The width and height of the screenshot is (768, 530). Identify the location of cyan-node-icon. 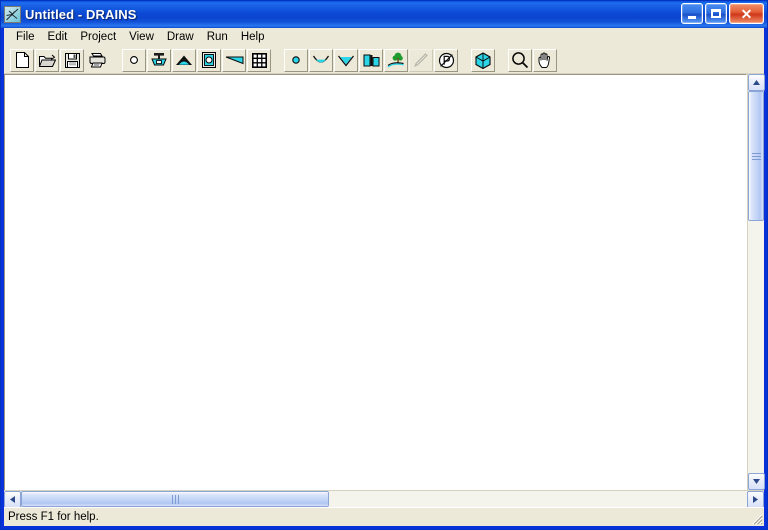
(296, 60).